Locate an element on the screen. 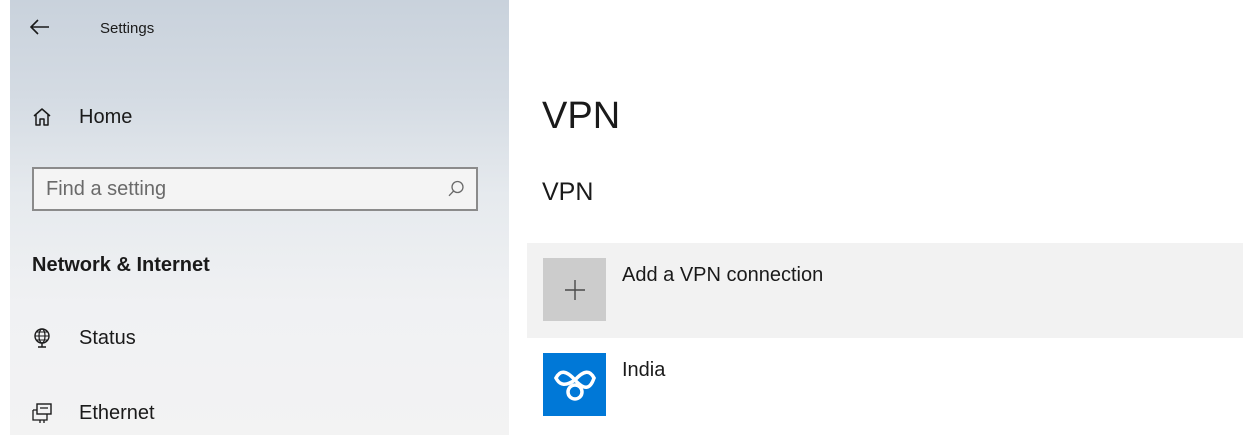 This screenshot has height=435, width=1243. vpn-logo-icon is located at coordinates (575, 385).